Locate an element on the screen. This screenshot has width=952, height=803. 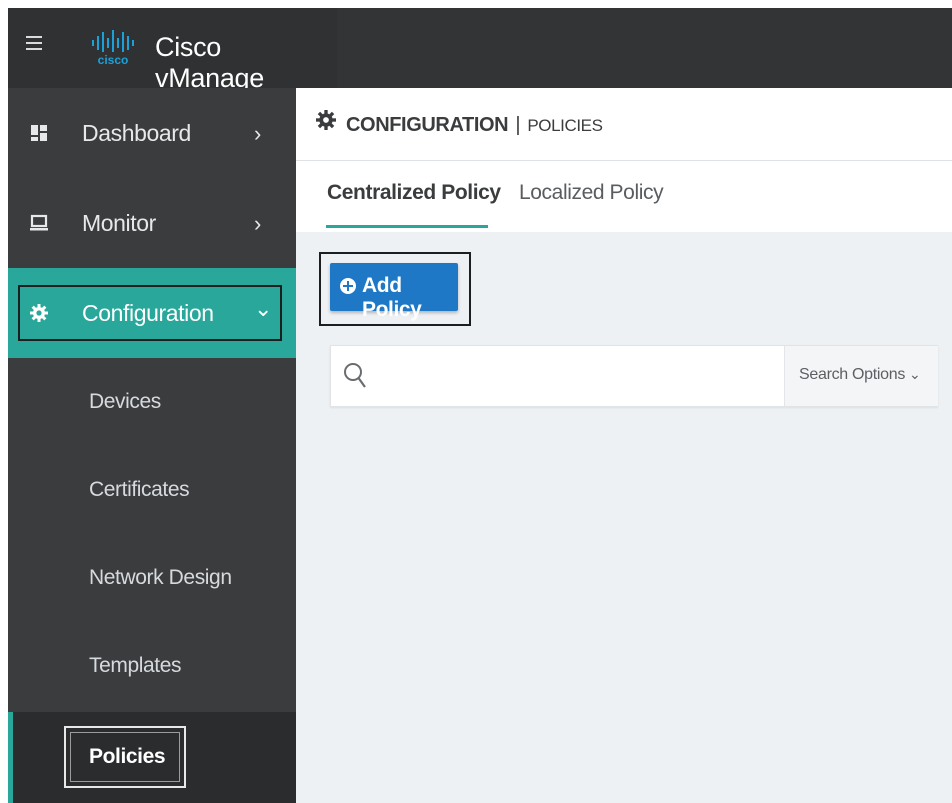
search-input is located at coordinates (583, 376).